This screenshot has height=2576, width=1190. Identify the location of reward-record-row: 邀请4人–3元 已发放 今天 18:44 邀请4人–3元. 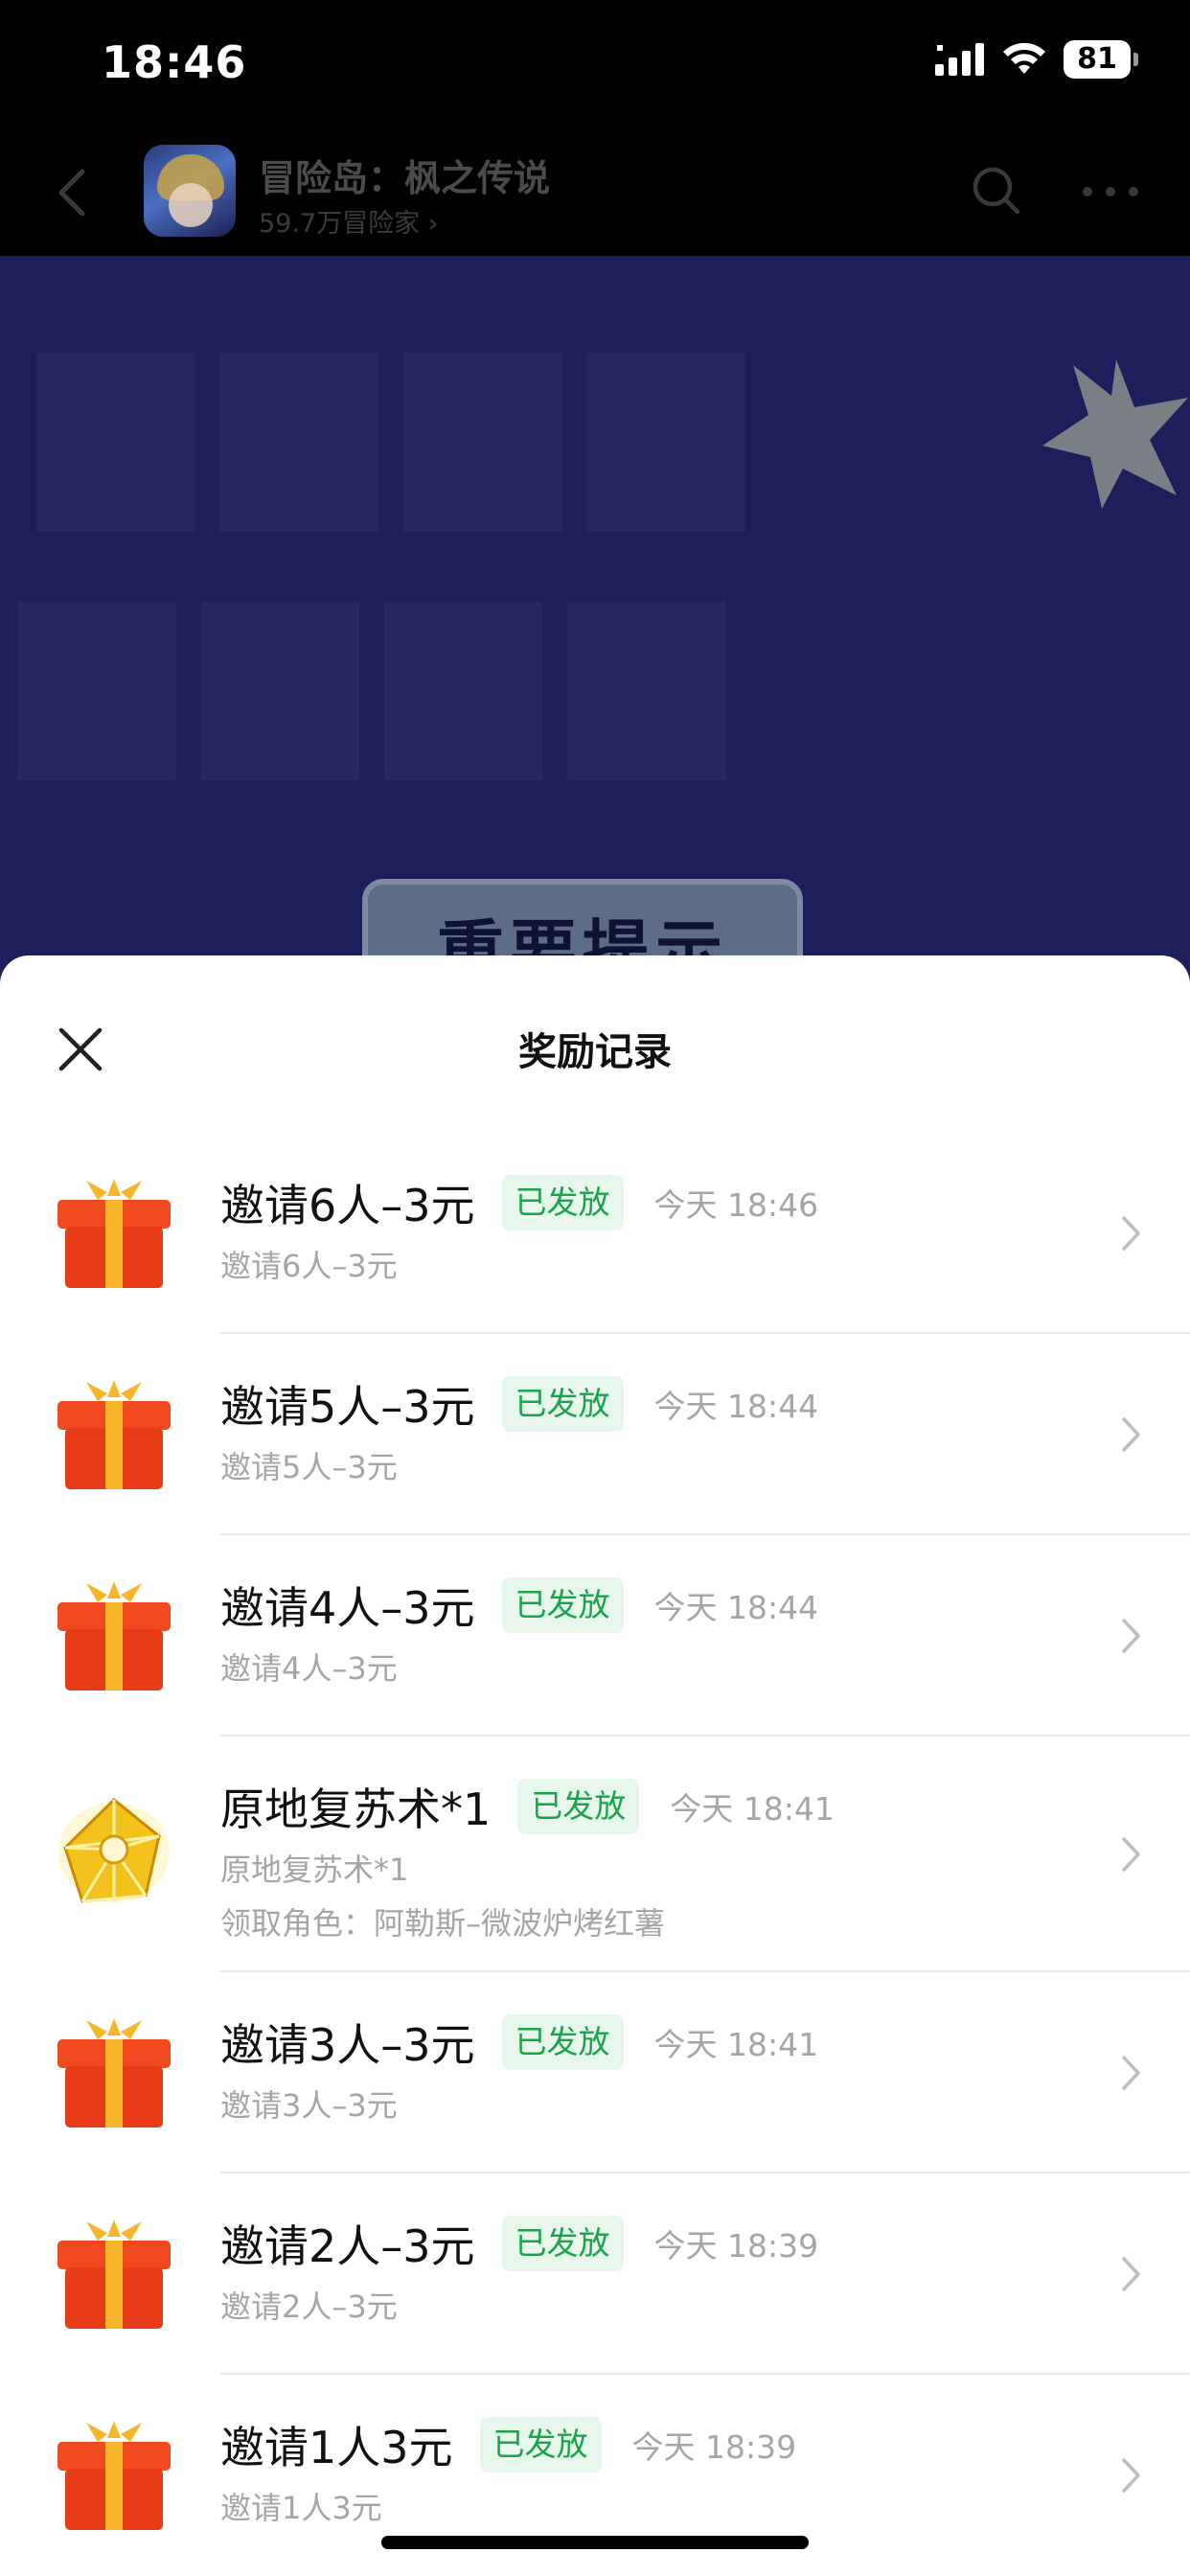
(595, 1635).